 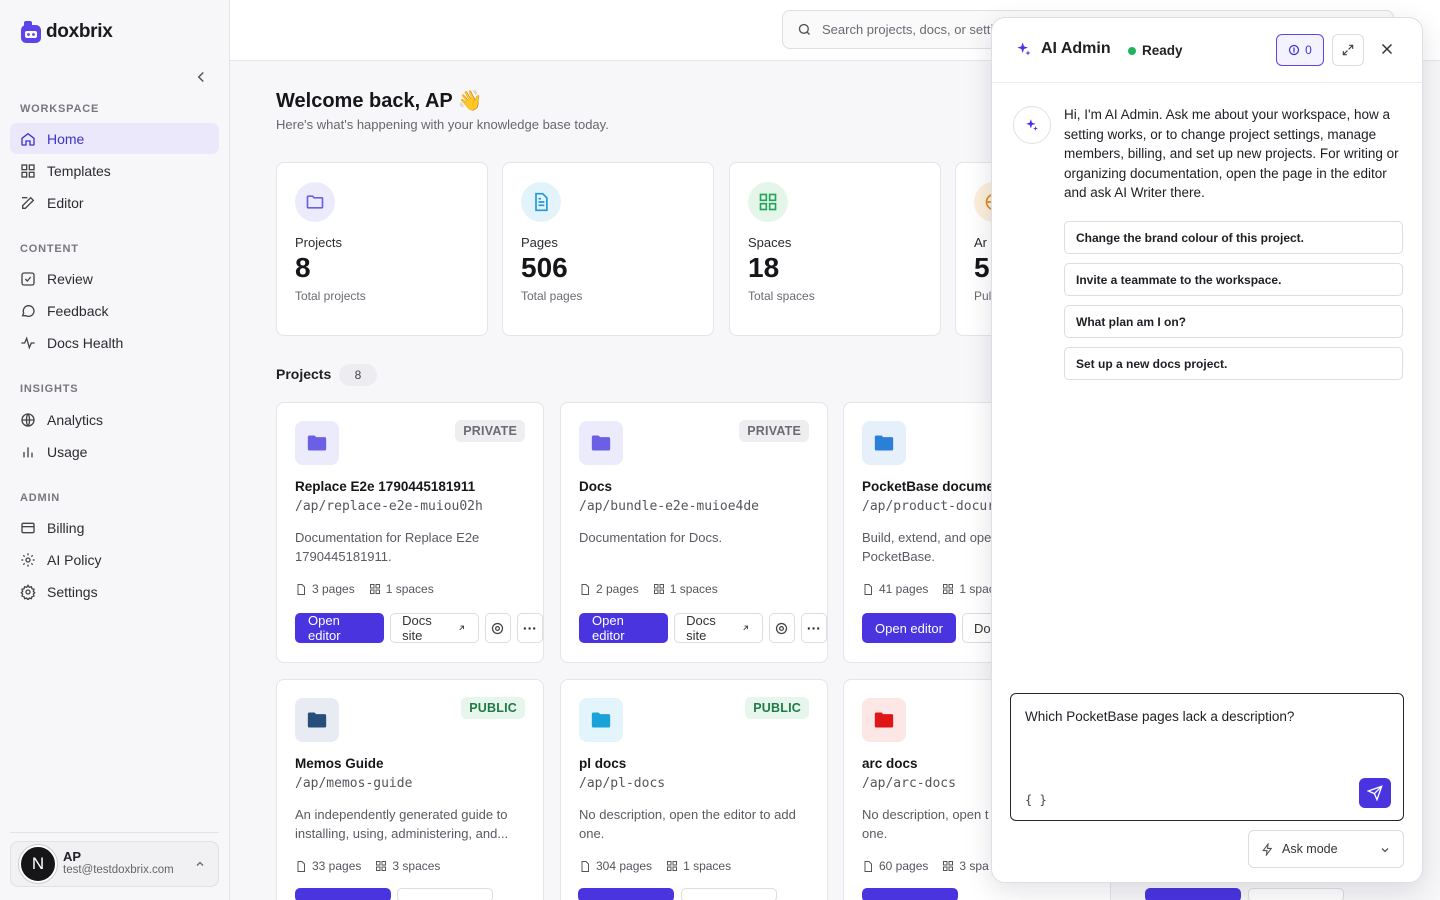 What do you see at coordinates (114, 202) in the screenshot?
I see `sidebar-item-editor: Editor` at bounding box center [114, 202].